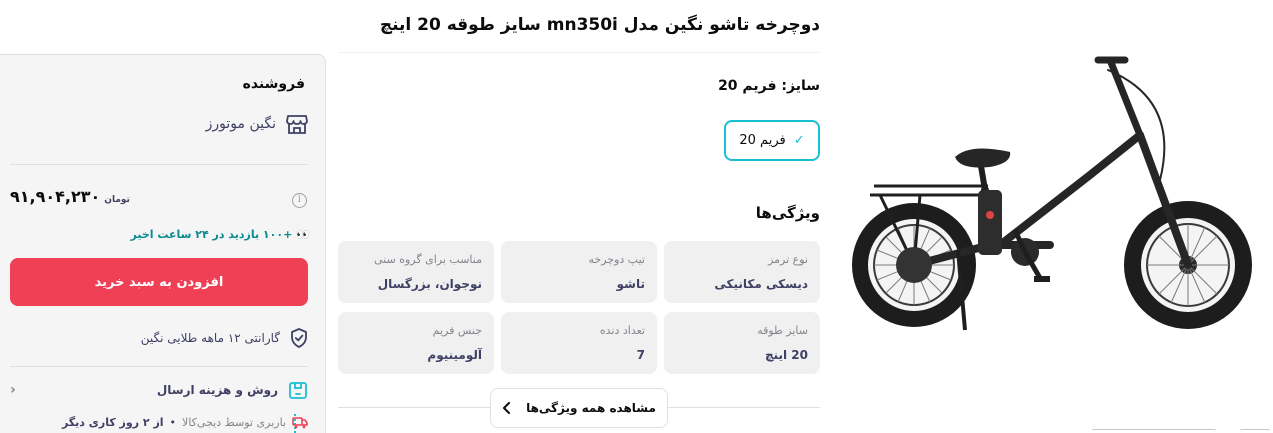 The image size is (1273, 433). I want to click on features-title: ویژگی‌ها, so click(787, 213).